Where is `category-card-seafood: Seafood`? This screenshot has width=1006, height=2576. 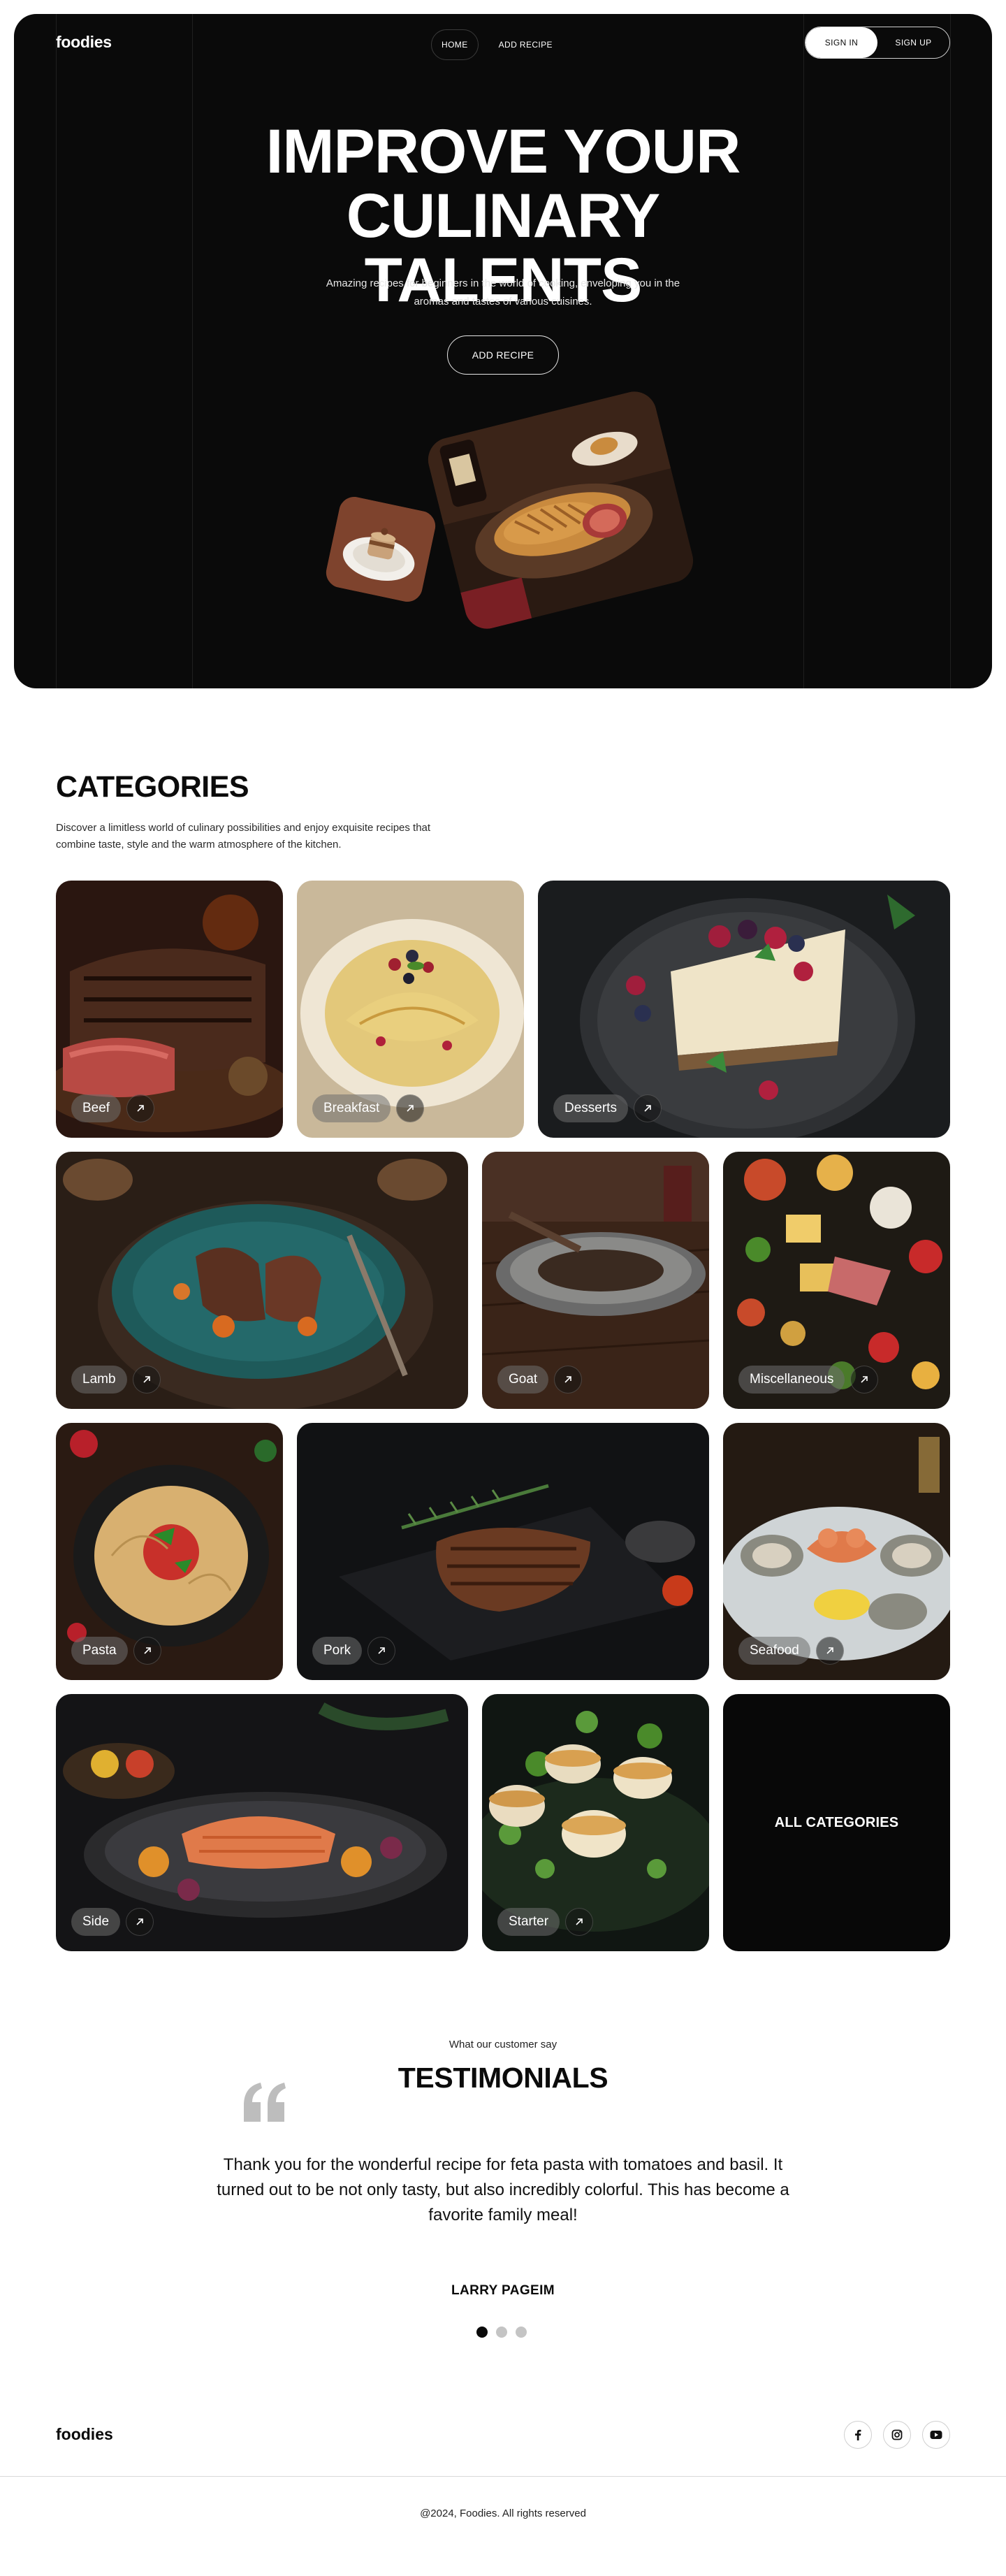 category-card-seafood: Seafood is located at coordinates (836, 1552).